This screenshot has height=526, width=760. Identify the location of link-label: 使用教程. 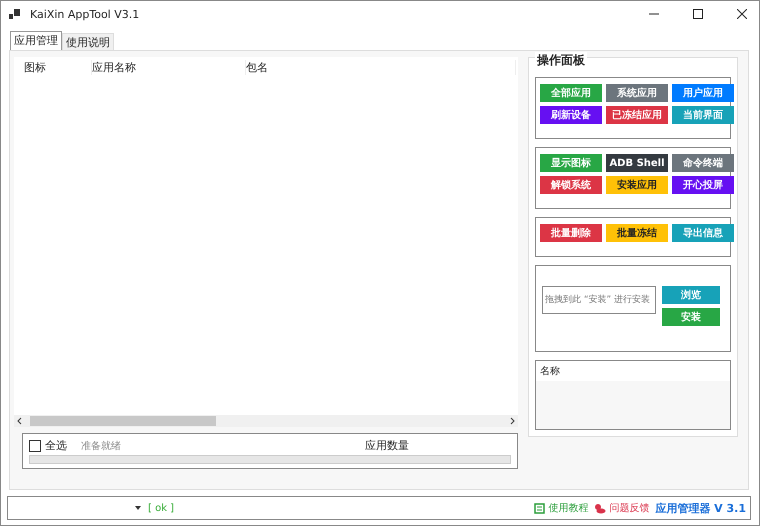
(568, 508).